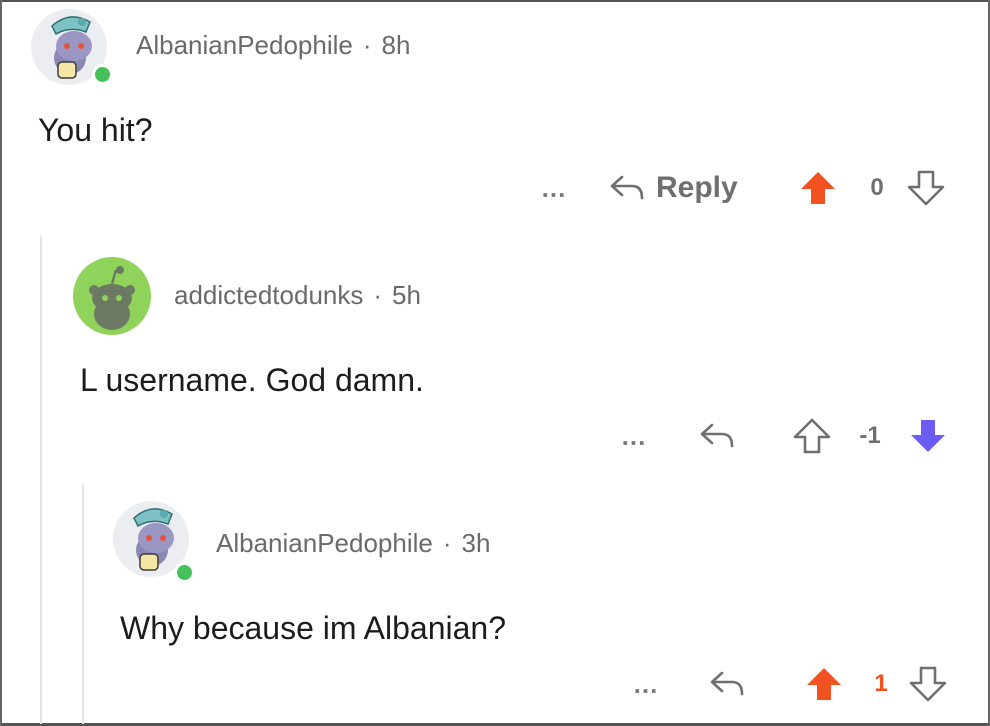 Image resolution: width=990 pixels, height=726 pixels. I want to click on vote-score: 0, so click(877, 187).